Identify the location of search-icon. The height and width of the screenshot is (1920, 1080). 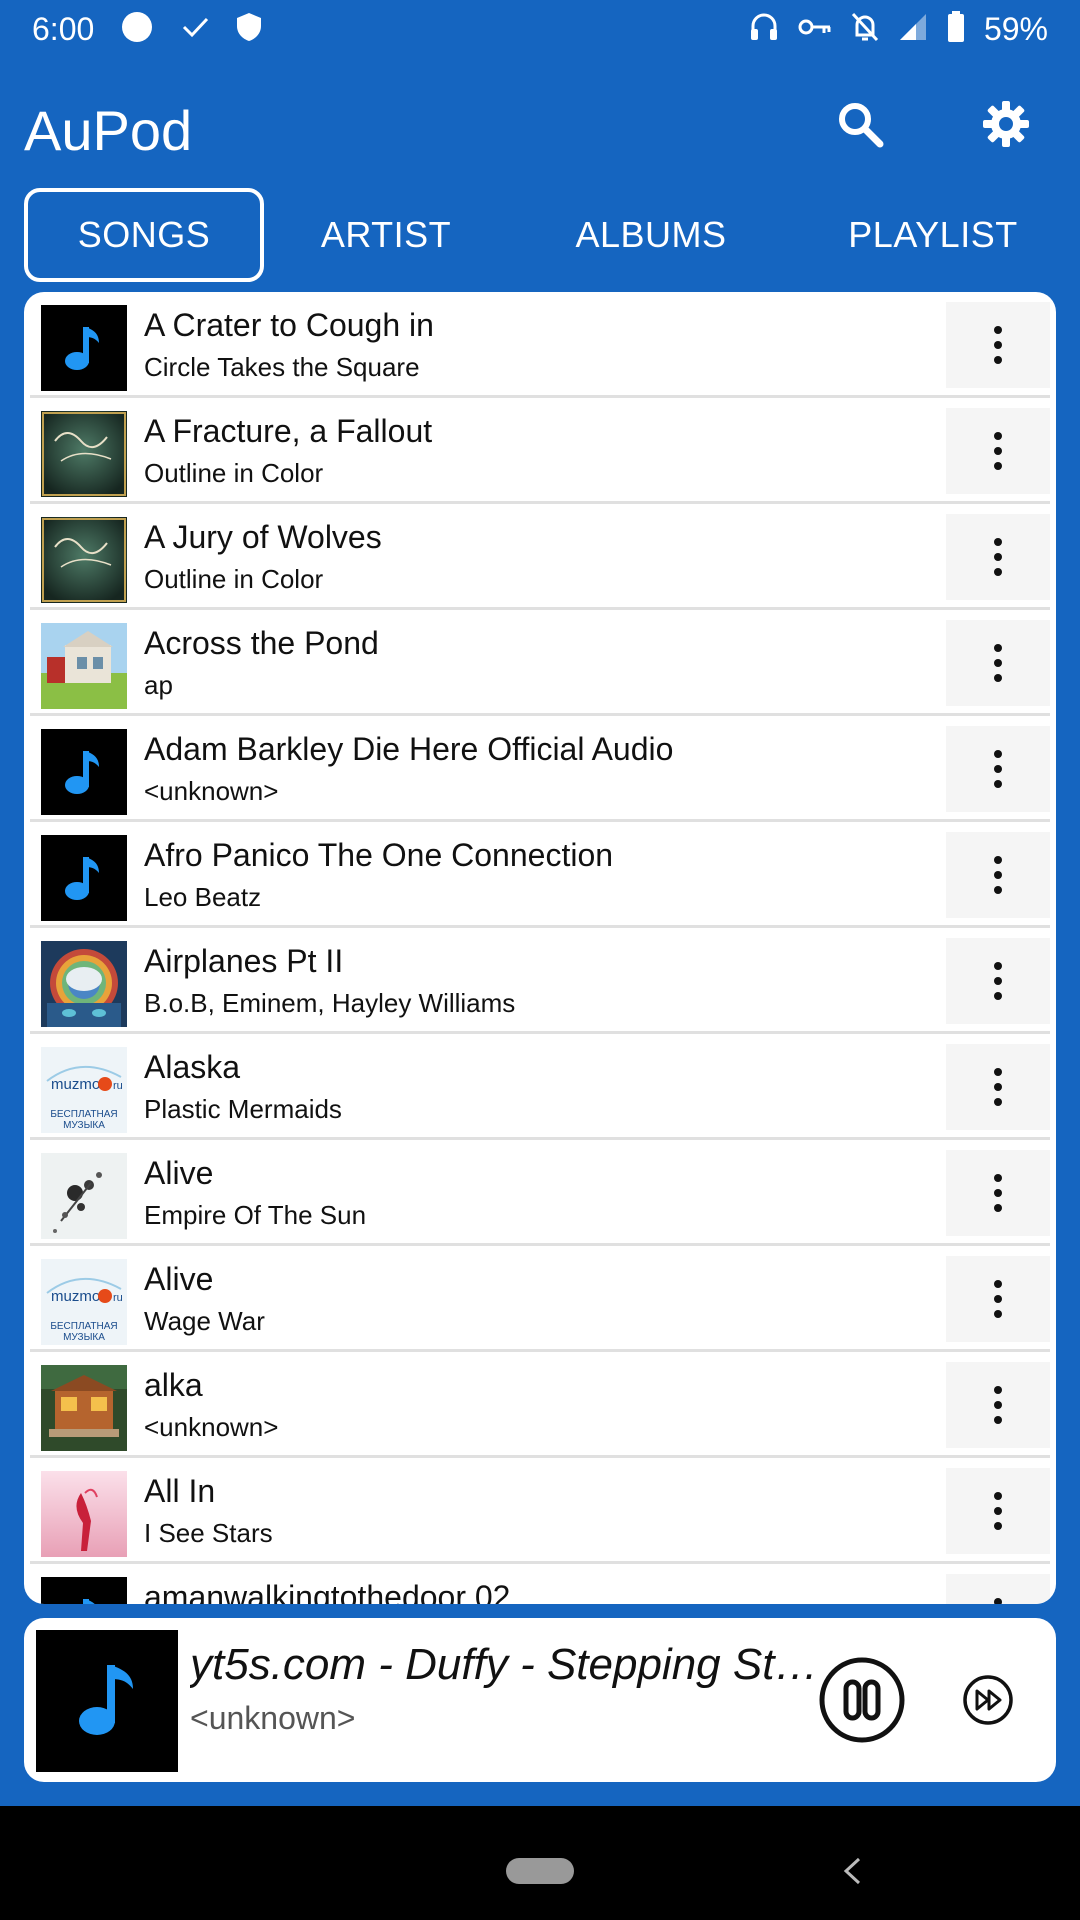
(860, 126).